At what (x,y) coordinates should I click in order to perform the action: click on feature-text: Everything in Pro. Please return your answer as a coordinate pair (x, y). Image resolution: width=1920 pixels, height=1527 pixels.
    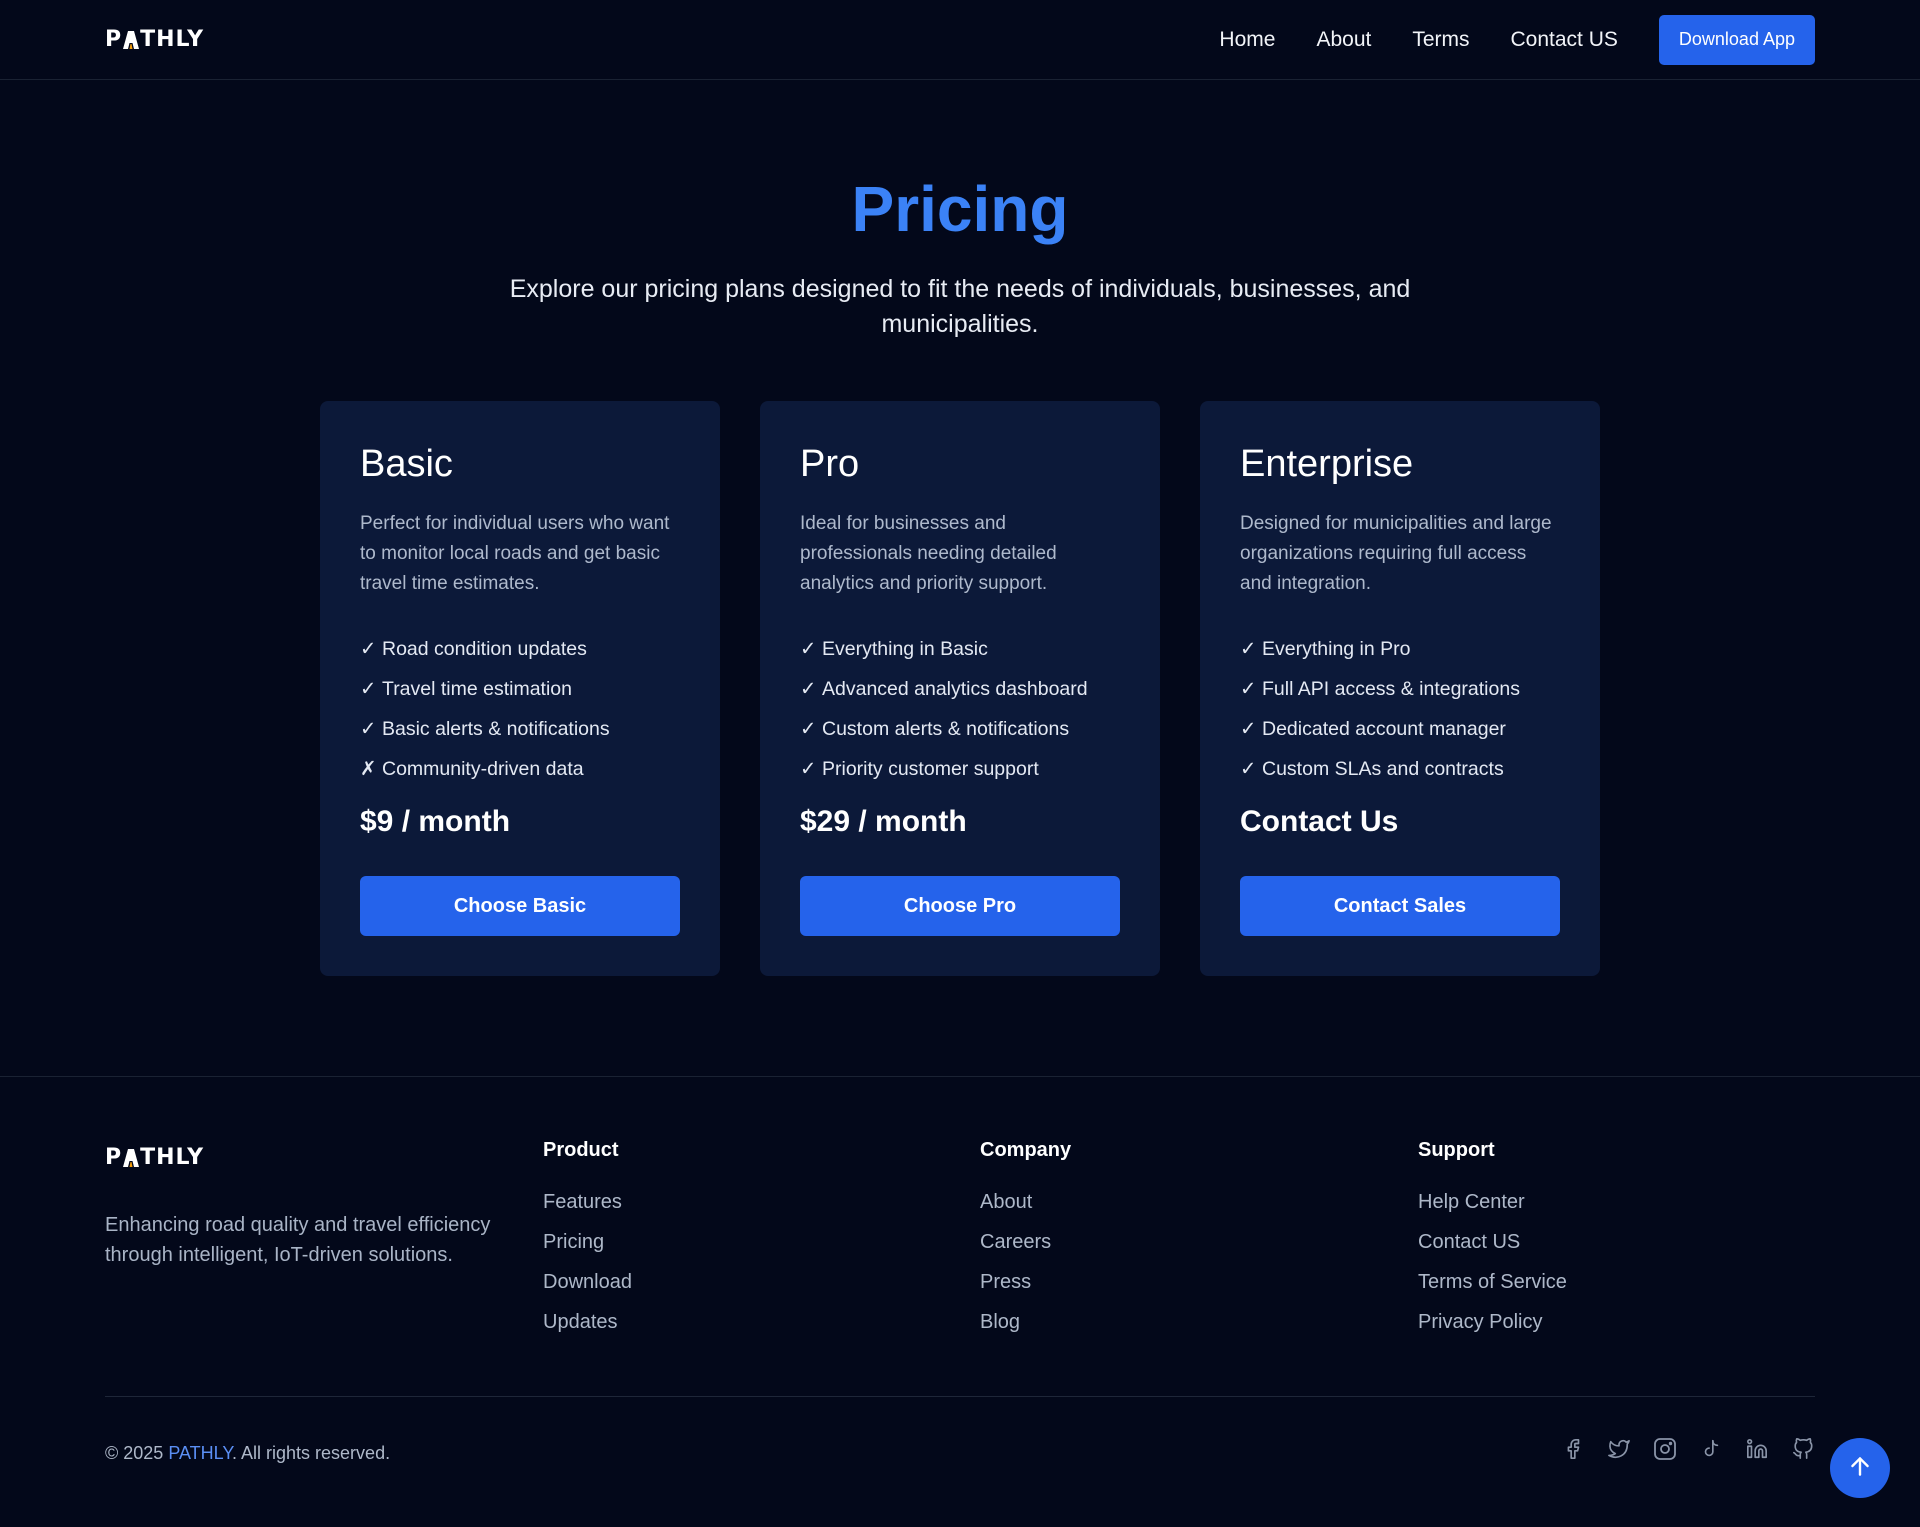
    Looking at the image, I should click on (1336, 649).